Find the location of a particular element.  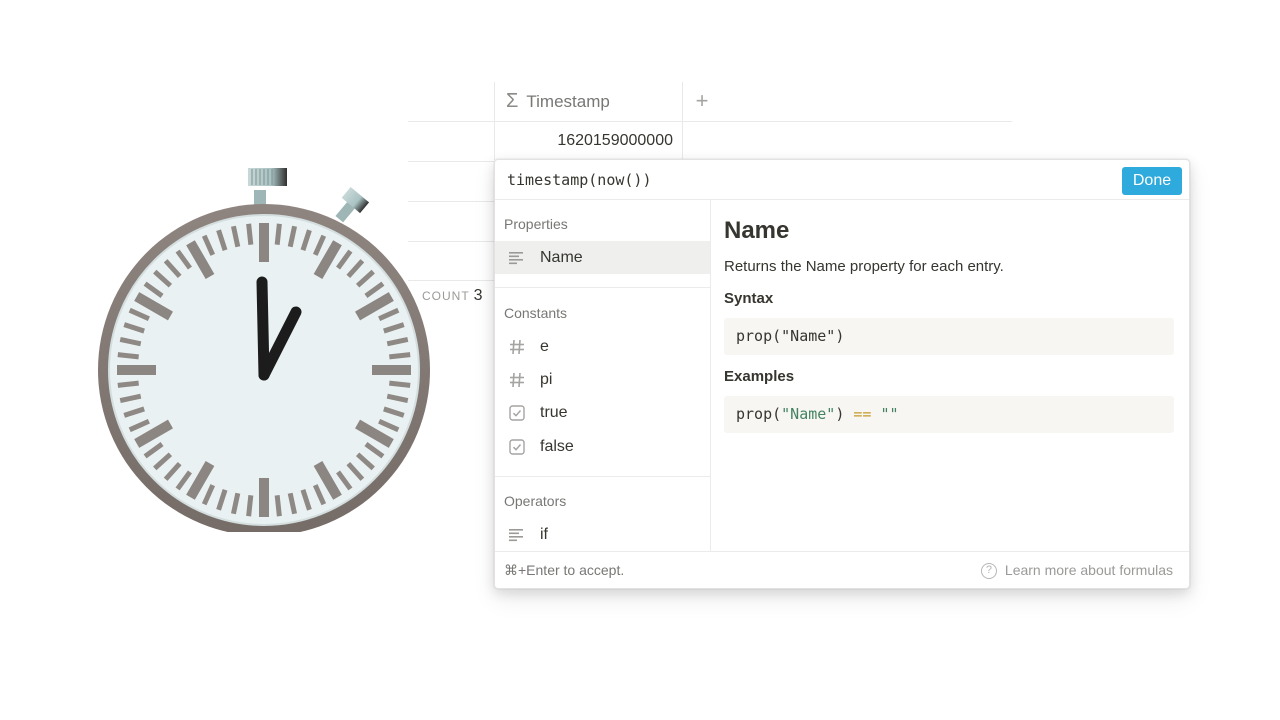

learn-more-link: ? Learn more about formulas is located at coordinates (1076, 570).